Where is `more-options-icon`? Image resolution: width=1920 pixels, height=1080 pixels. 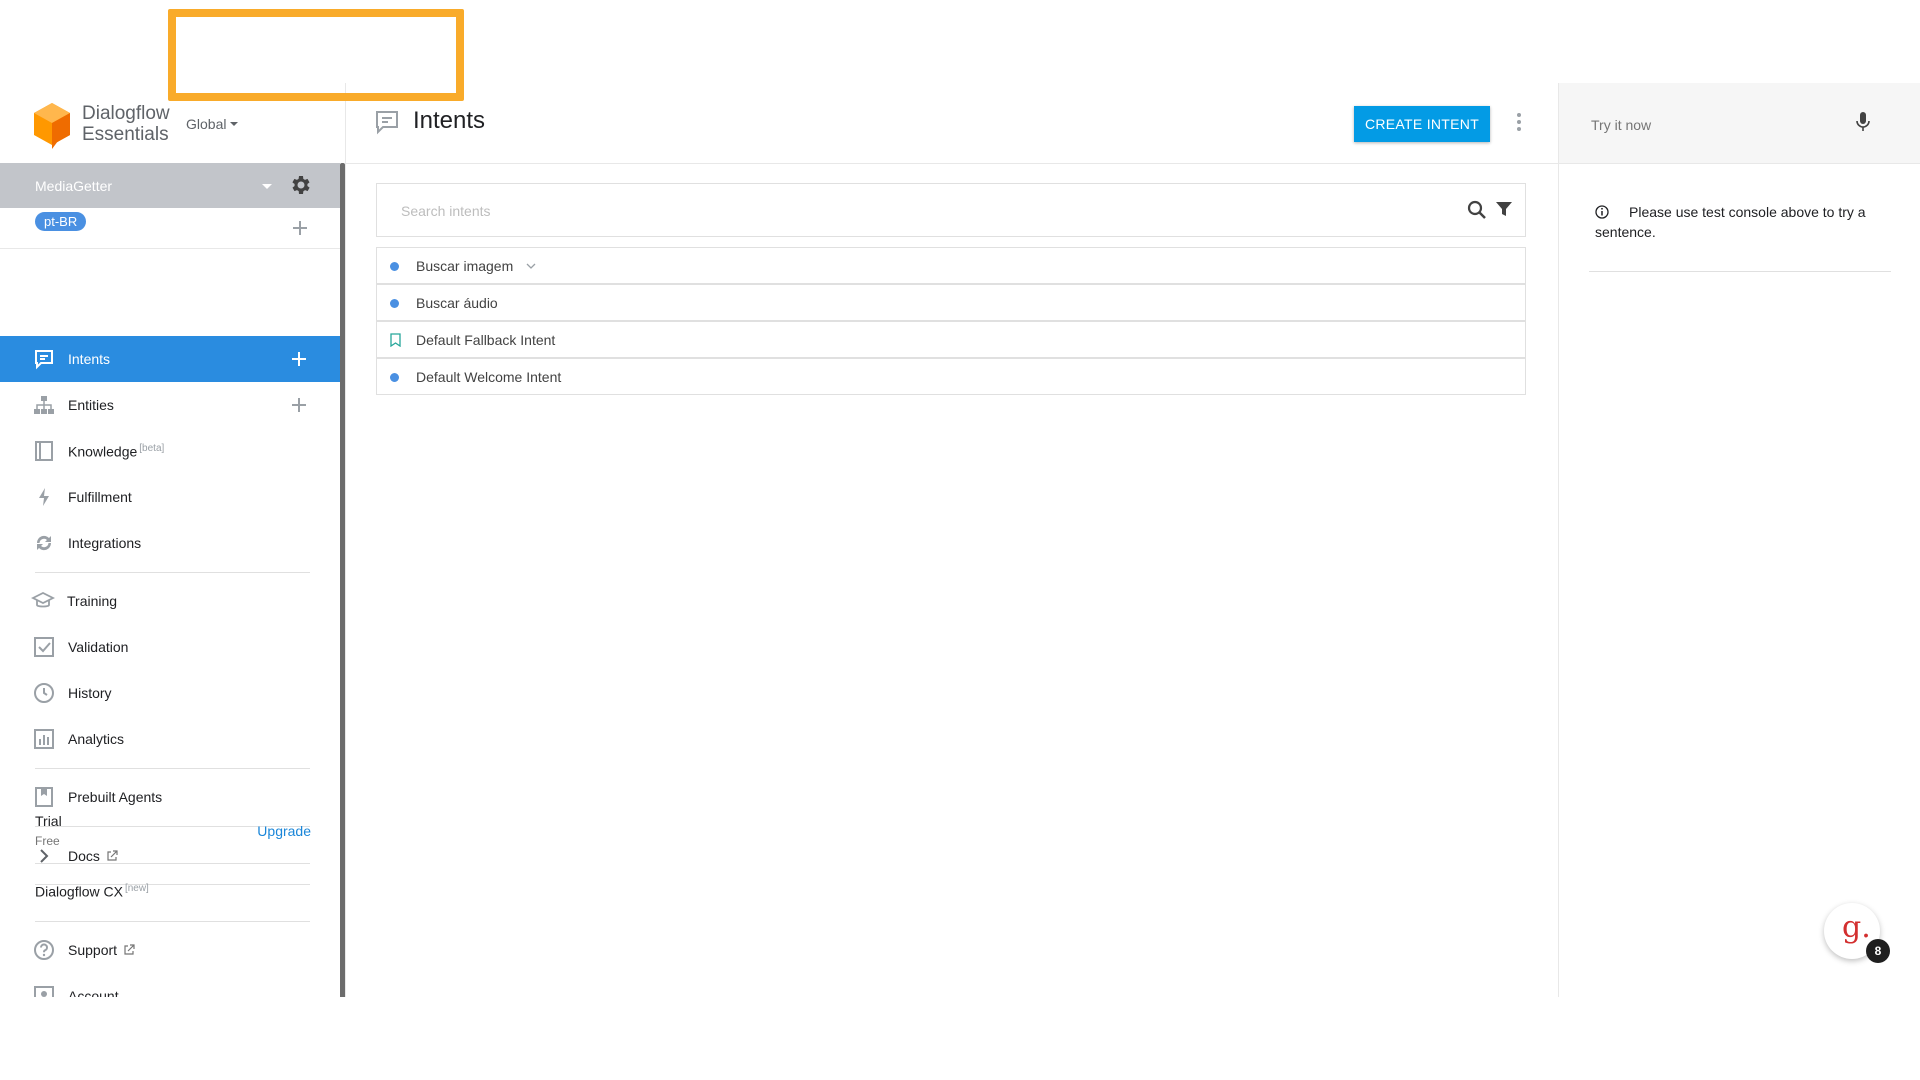 more-options-icon is located at coordinates (1519, 123).